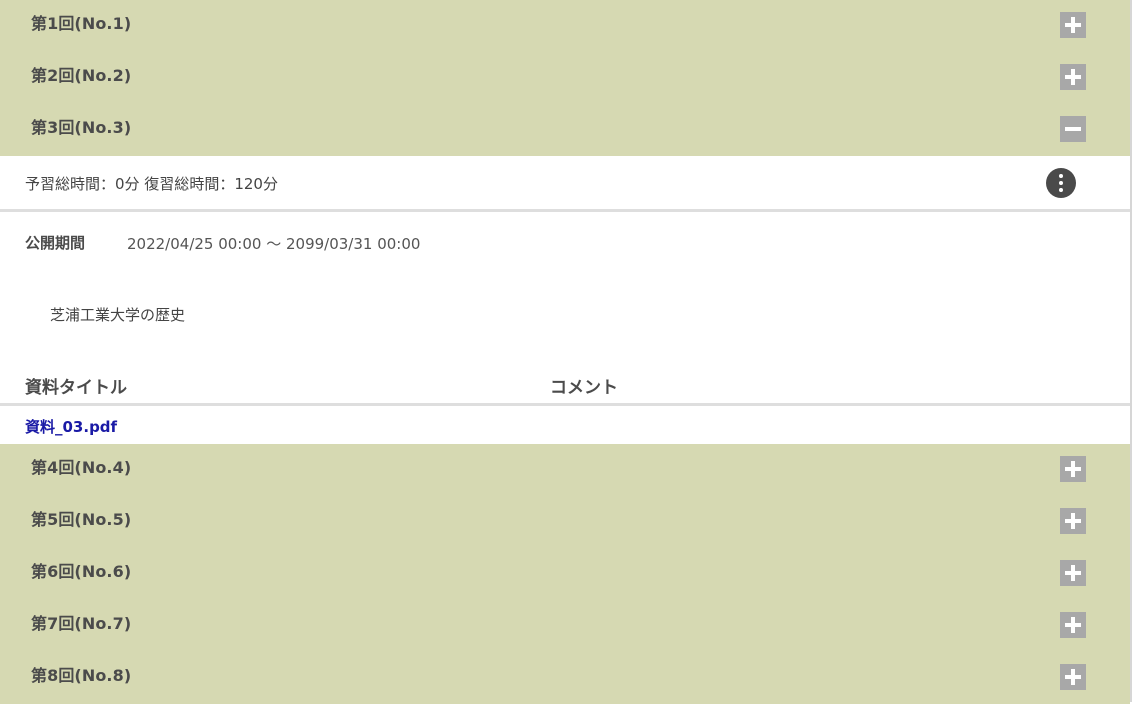 This screenshot has height=704, width=1132. I want to click on session-title: 第3回(No.3), so click(81, 127).